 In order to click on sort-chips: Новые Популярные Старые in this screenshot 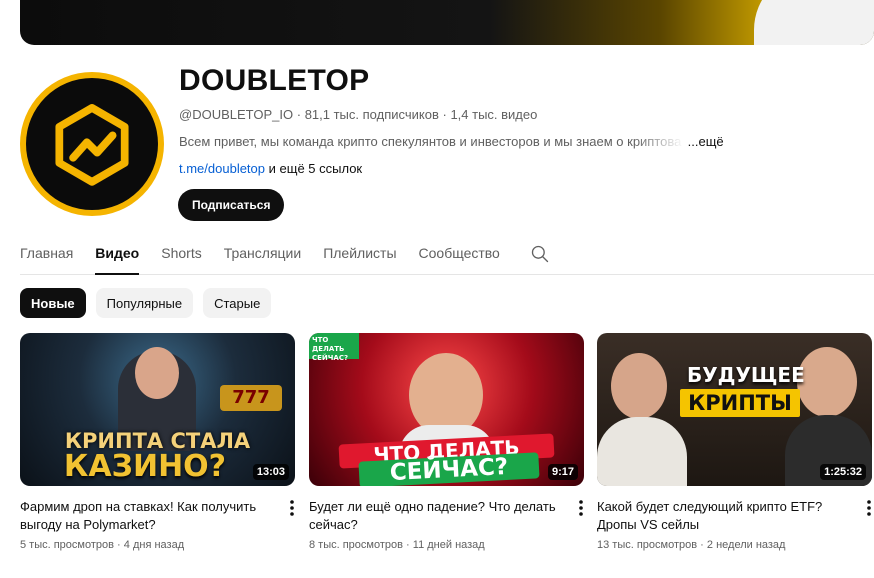, I will do `click(146, 303)`.